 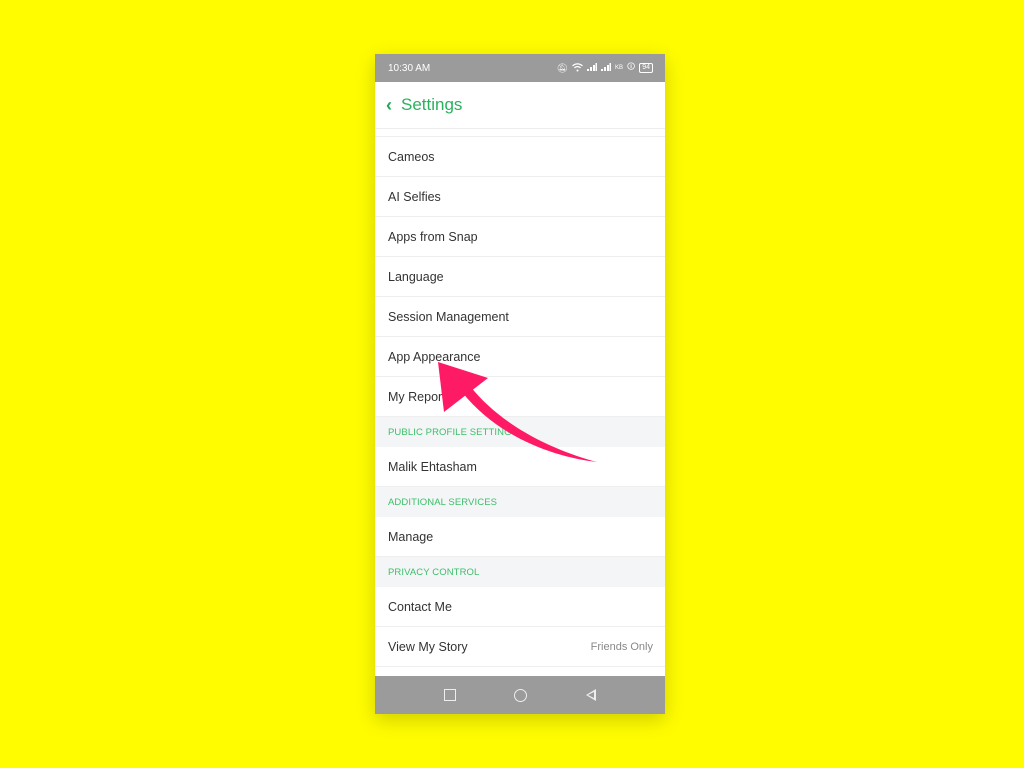 I want to click on item-label: AI Selfies, so click(x=414, y=196).